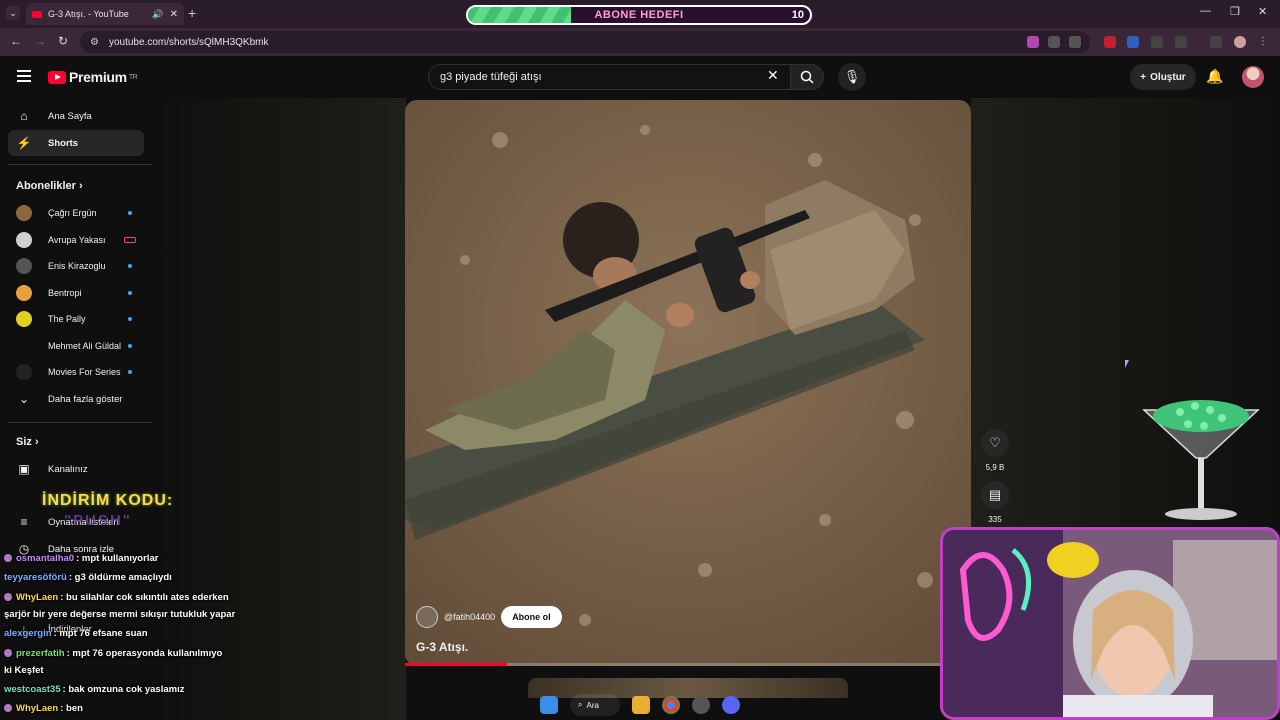 This screenshot has width=1280, height=720. Describe the element at coordinates (67, 319) in the screenshot. I see `subscription-label: The Pally` at that location.